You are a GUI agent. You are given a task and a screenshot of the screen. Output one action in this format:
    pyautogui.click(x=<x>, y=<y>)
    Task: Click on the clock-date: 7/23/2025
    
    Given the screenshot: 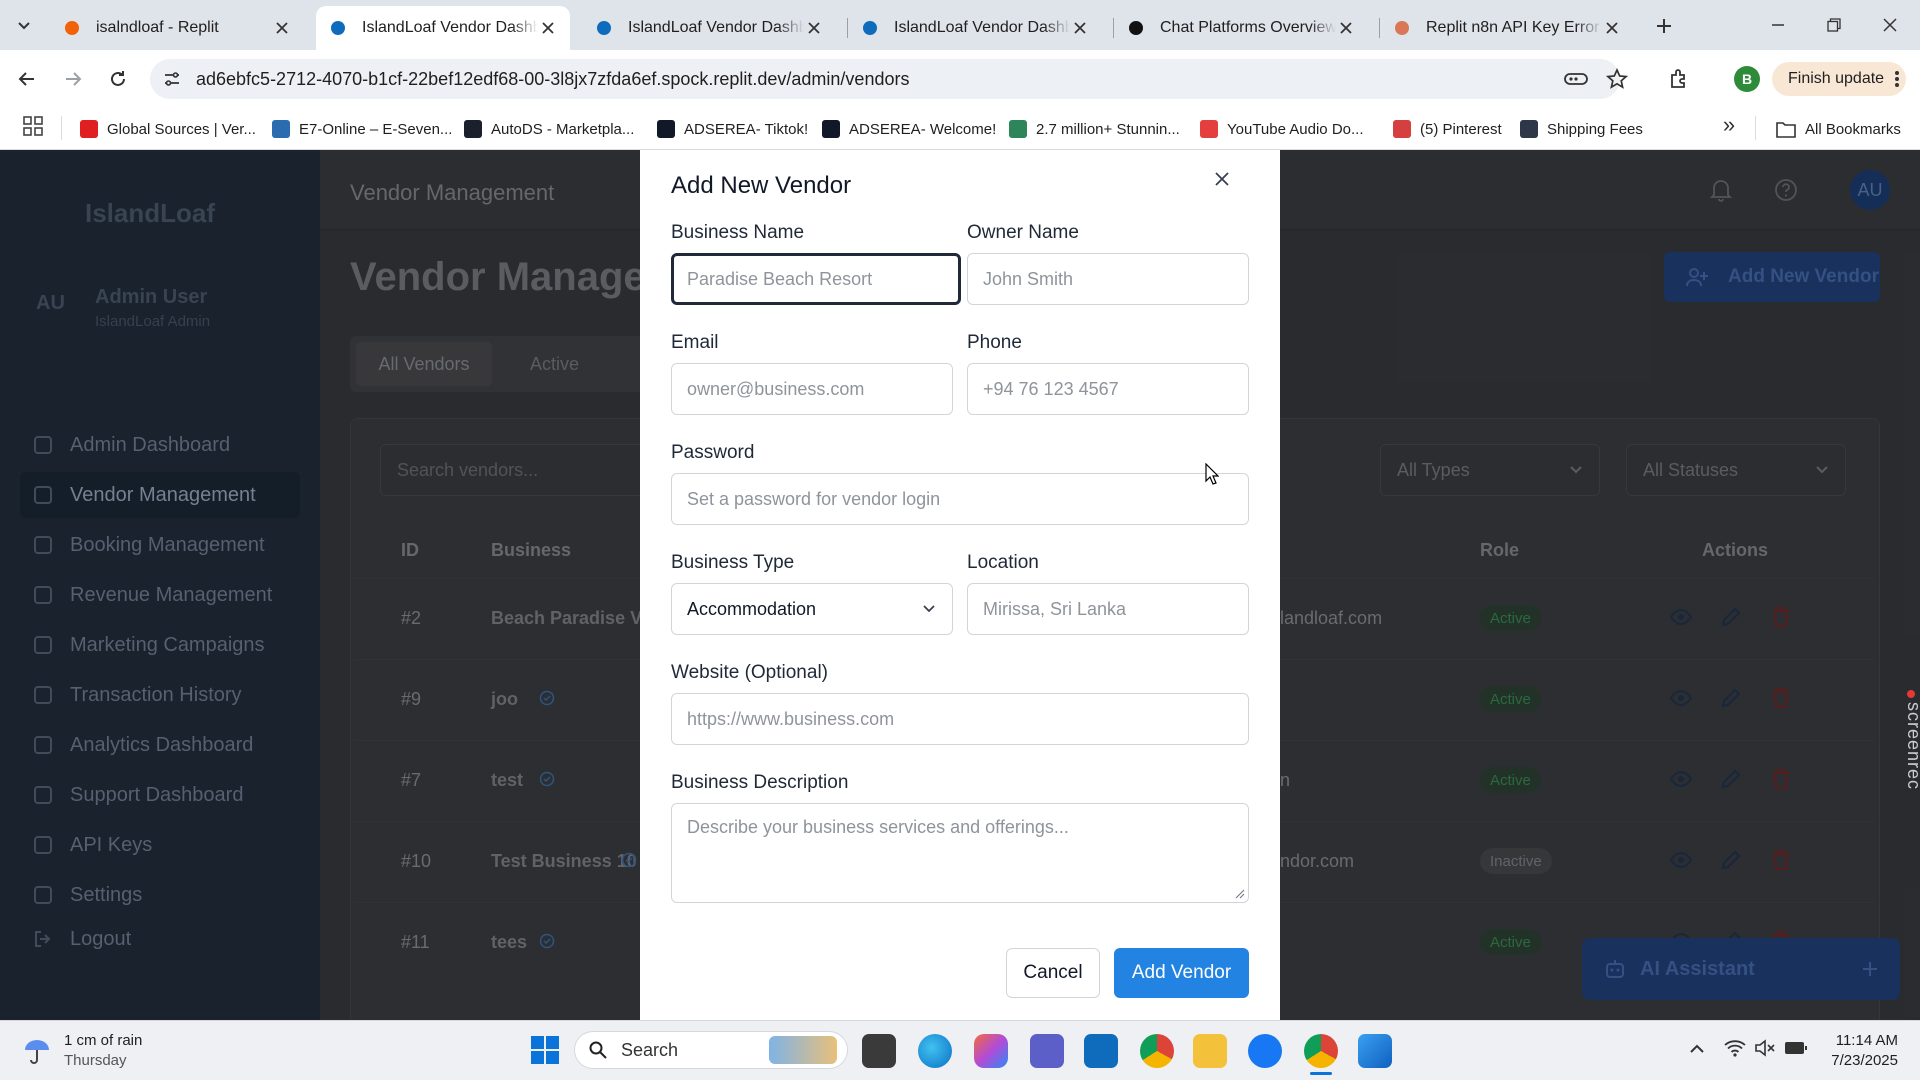 What is the action you would take?
    pyautogui.click(x=1858, y=1060)
    